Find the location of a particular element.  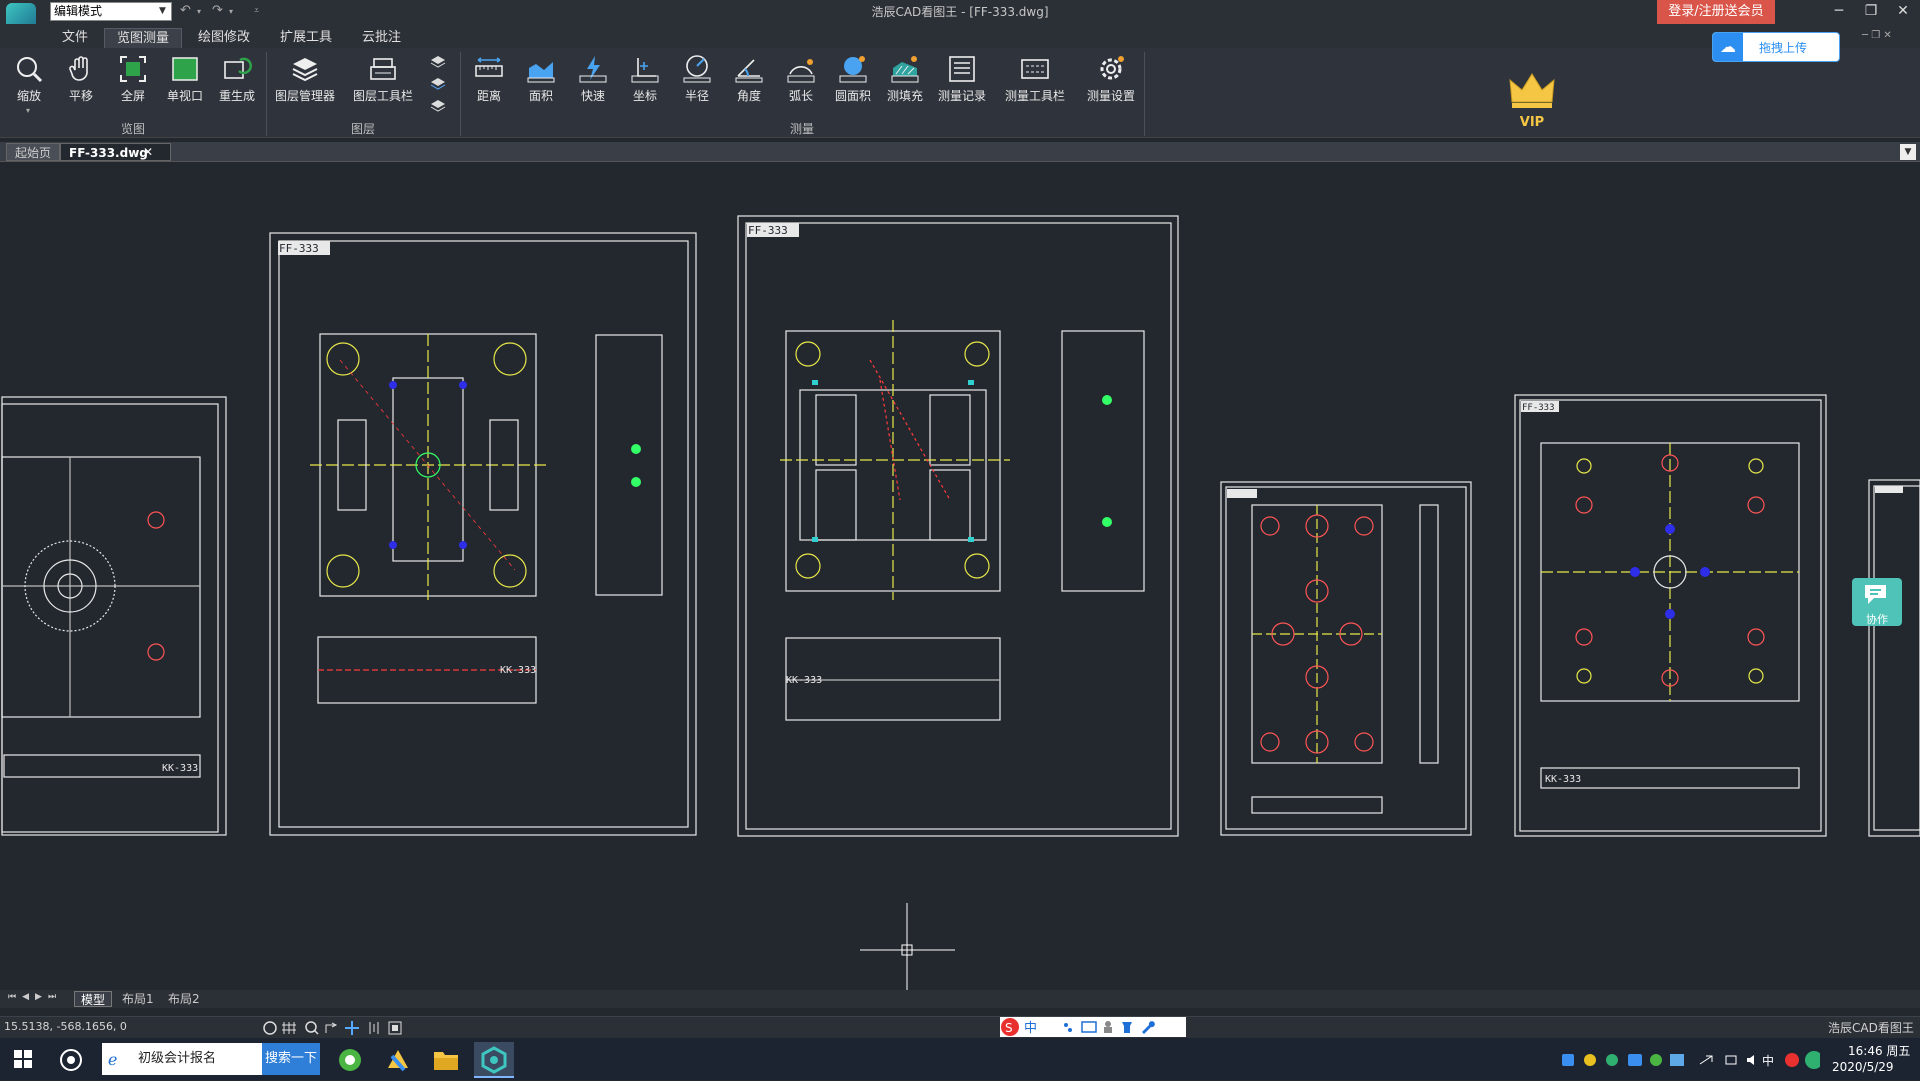

minimize-icon: ─ is located at coordinates (1839, 12).